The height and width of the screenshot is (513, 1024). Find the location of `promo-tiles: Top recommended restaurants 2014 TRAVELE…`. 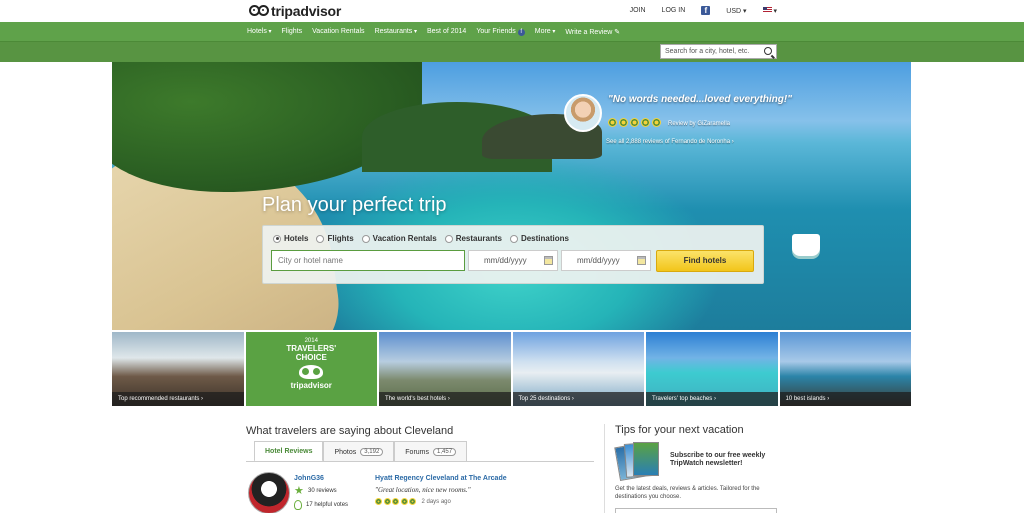

promo-tiles: Top recommended restaurants 2014 TRAVELE… is located at coordinates (511, 369).